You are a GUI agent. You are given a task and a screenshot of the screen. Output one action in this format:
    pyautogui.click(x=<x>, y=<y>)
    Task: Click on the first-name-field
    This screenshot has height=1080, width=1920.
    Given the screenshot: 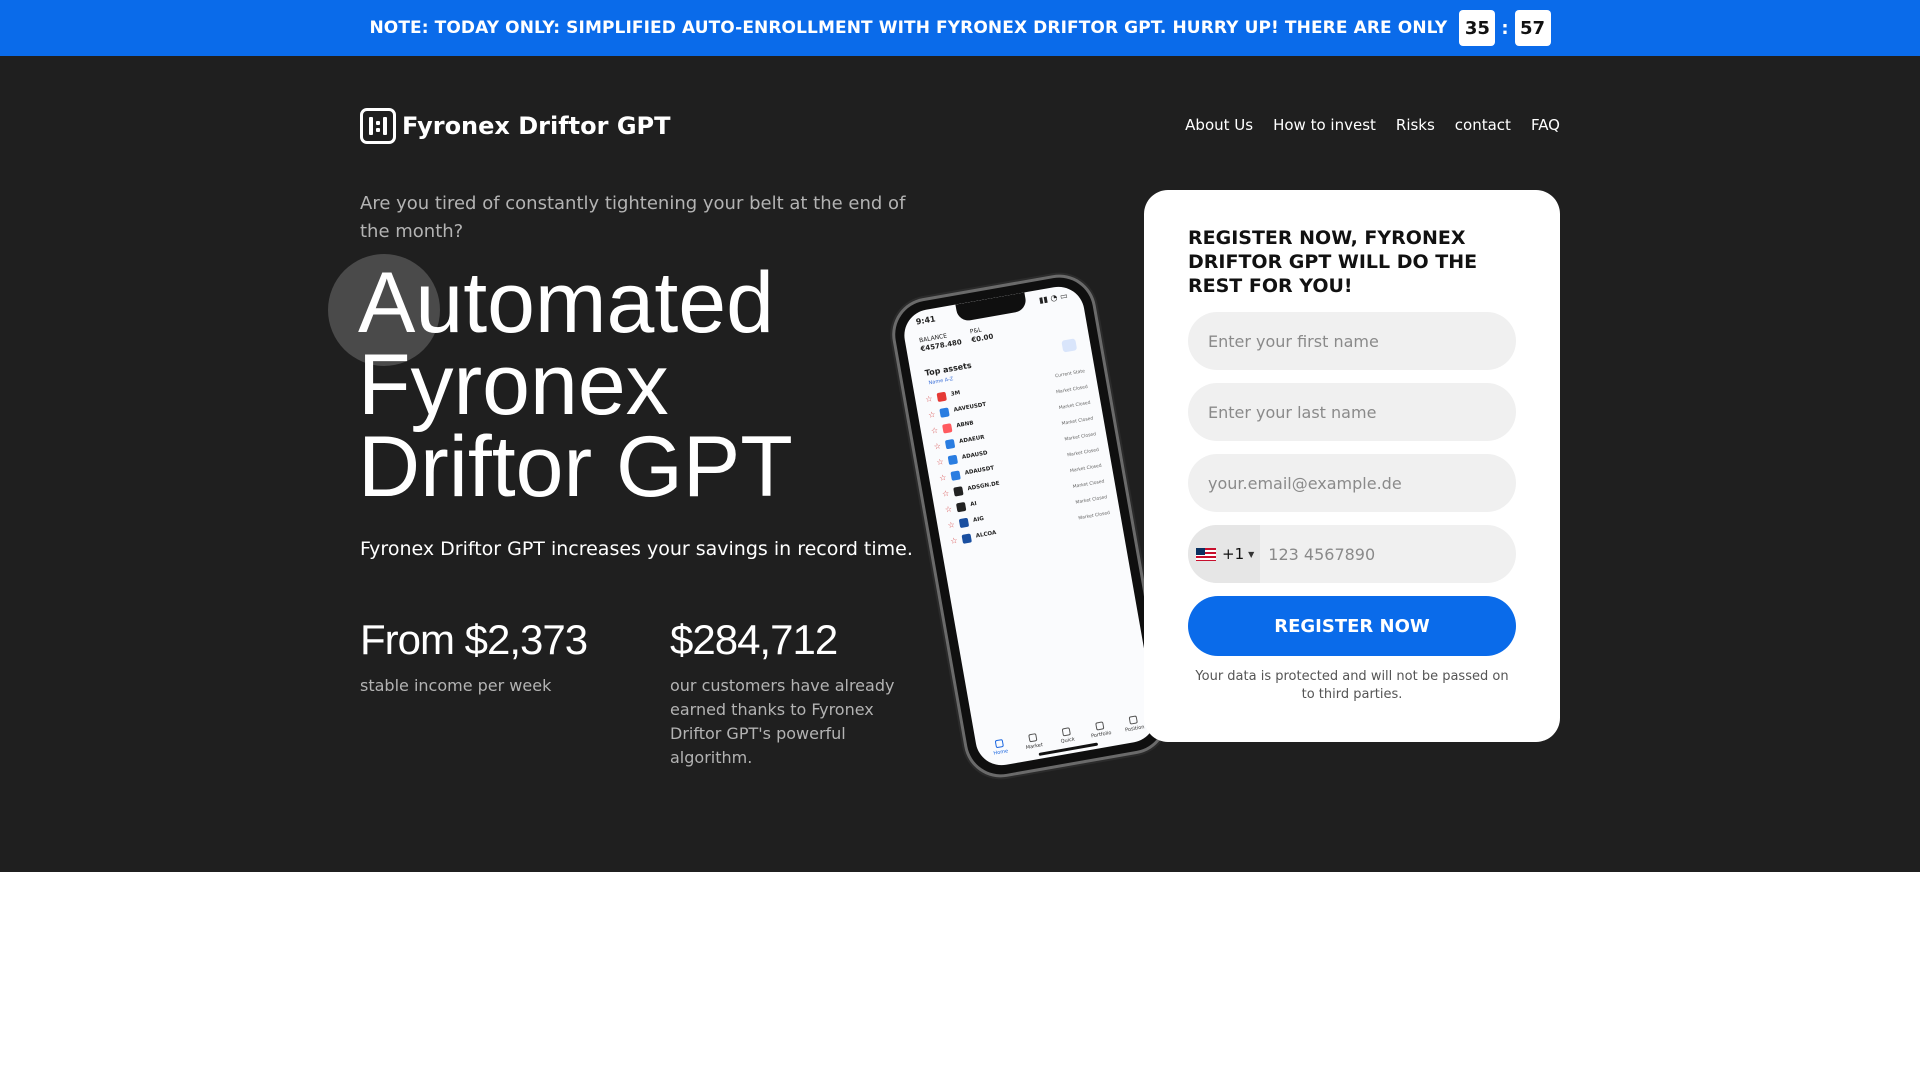 What is the action you would take?
    pyautogui.click(x=1352, y=341)
    